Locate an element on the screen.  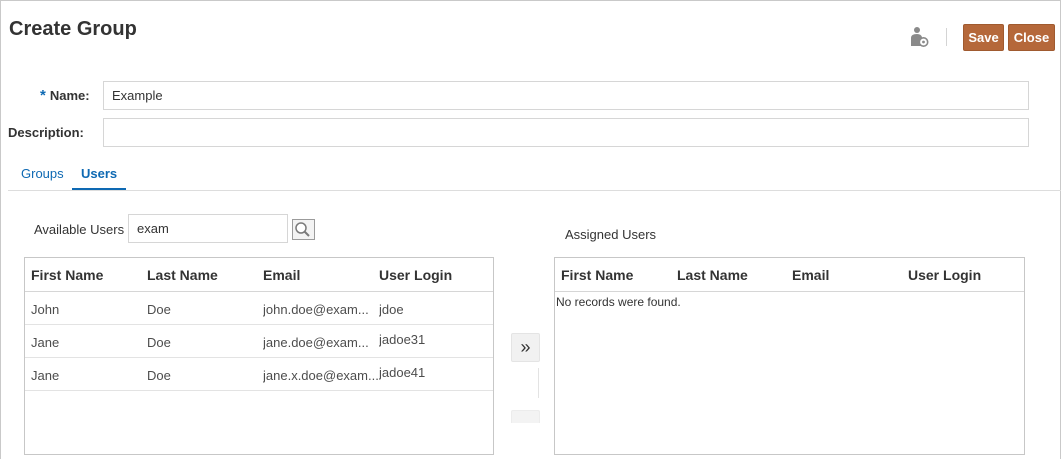
table-row: Jane Doe jane.x.doe@exam... jadoe41 is located at coordinates (259, 374).